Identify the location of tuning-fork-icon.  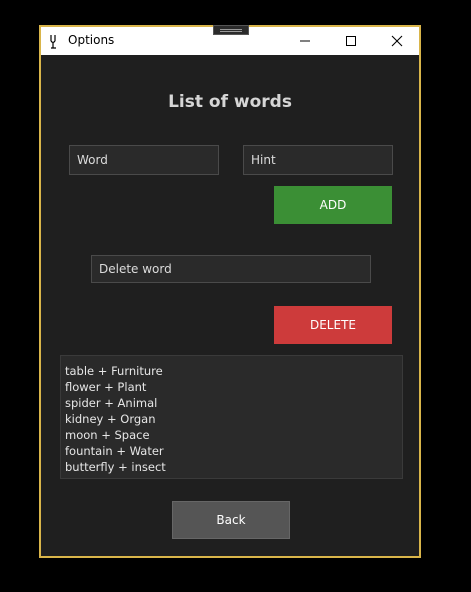
(54, 41).